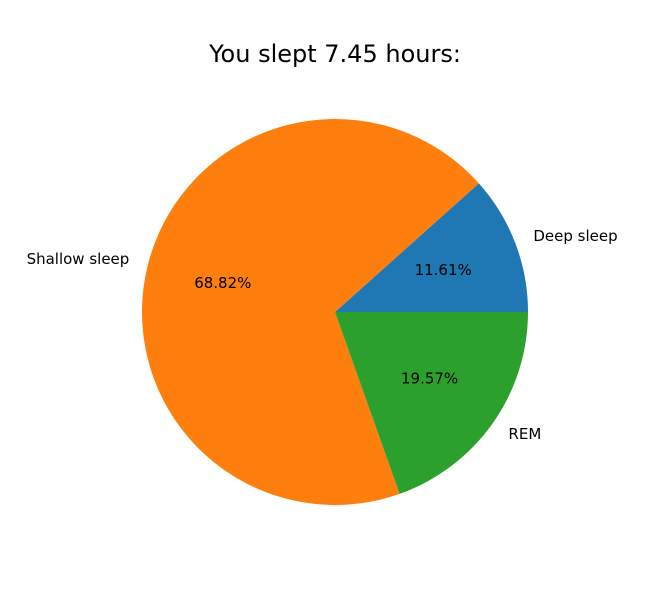 The height and width of the screenshot is (612, 661). Describe the element at coordinates (524, 434) in the screenshot. I see `slice-label-rem: REM` at that location.